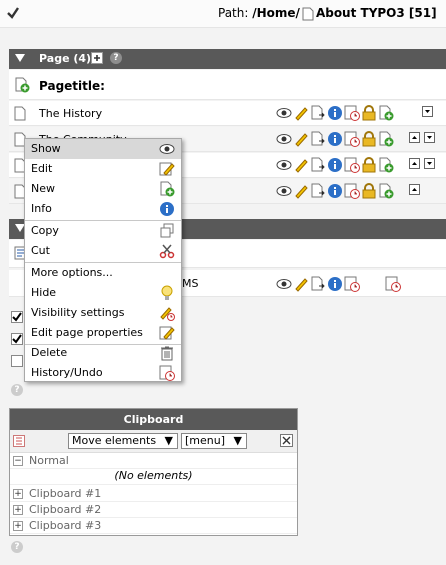 The height and width of the screenshot is (565, 446). Describe the element at coordinates (17, 361) in the screenshot. I see `checkbox-unchecked` at that location.